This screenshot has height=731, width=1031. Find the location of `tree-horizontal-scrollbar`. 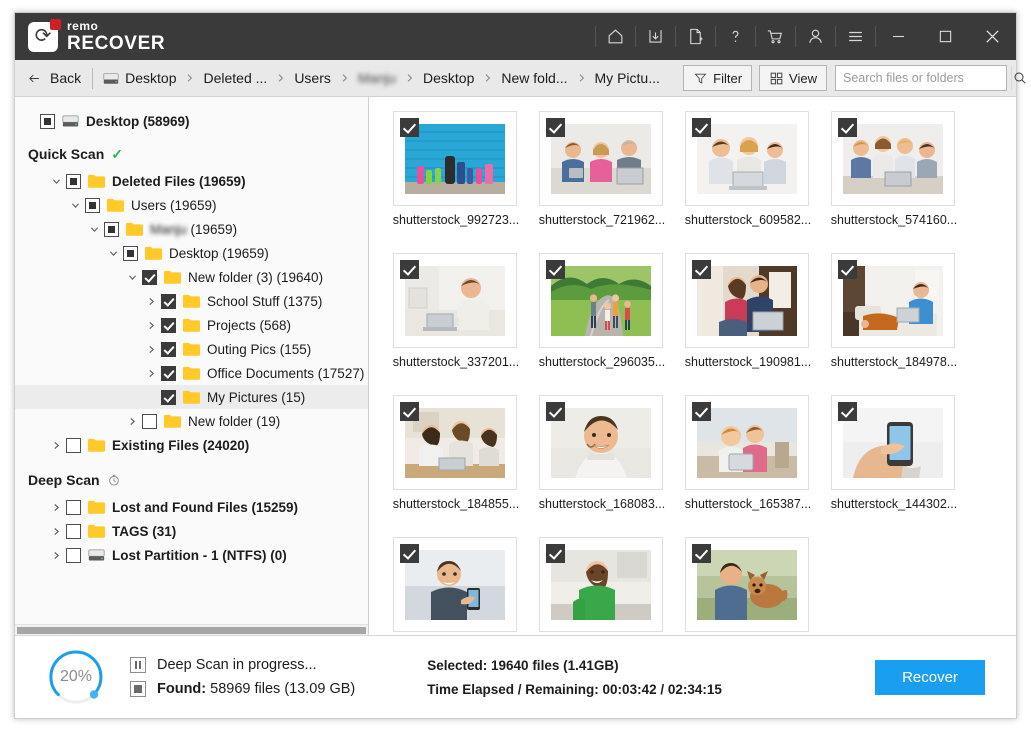

tree-horizontal-scrollbar is located at coordinates (191, 629).